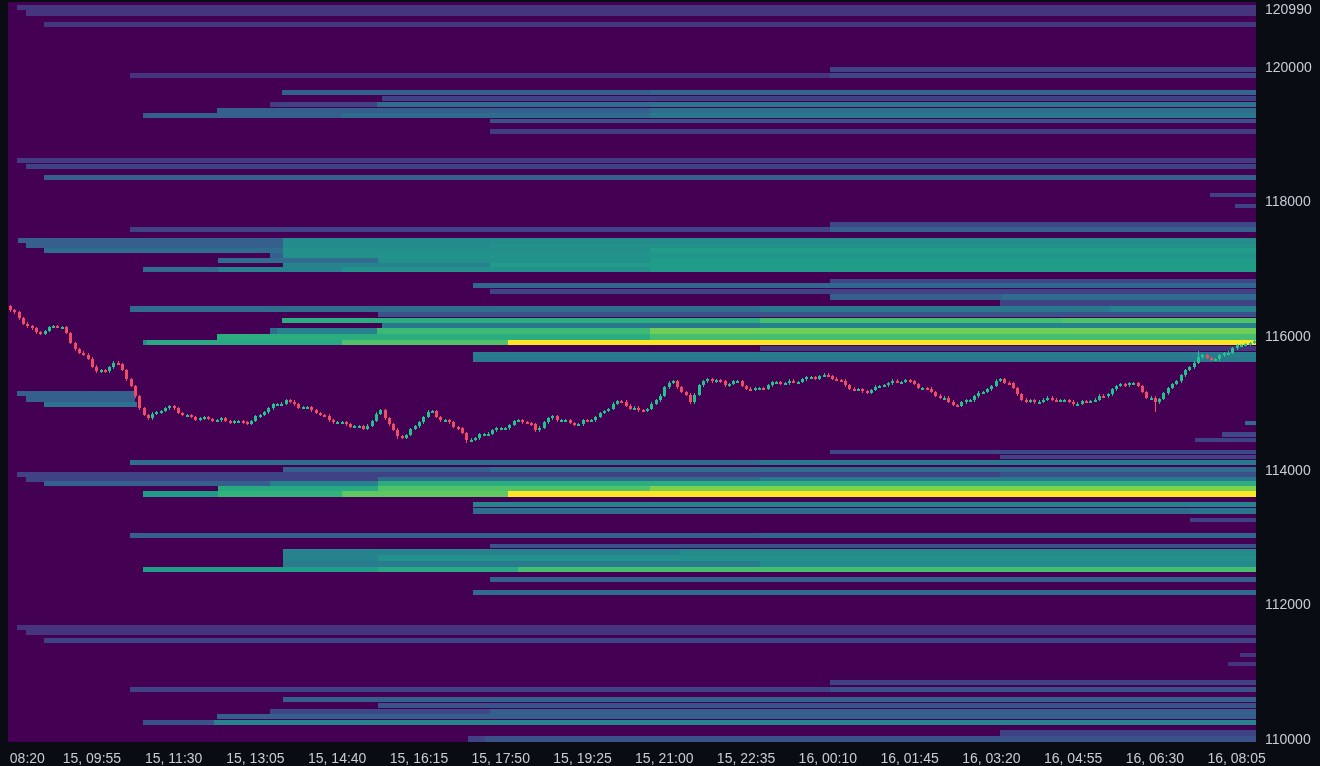 This screenshot has width=1320, height=766. Describe the element at coordinates (1288, 201) in the screenshot. I see `y-axis-label: 118000` at that location.